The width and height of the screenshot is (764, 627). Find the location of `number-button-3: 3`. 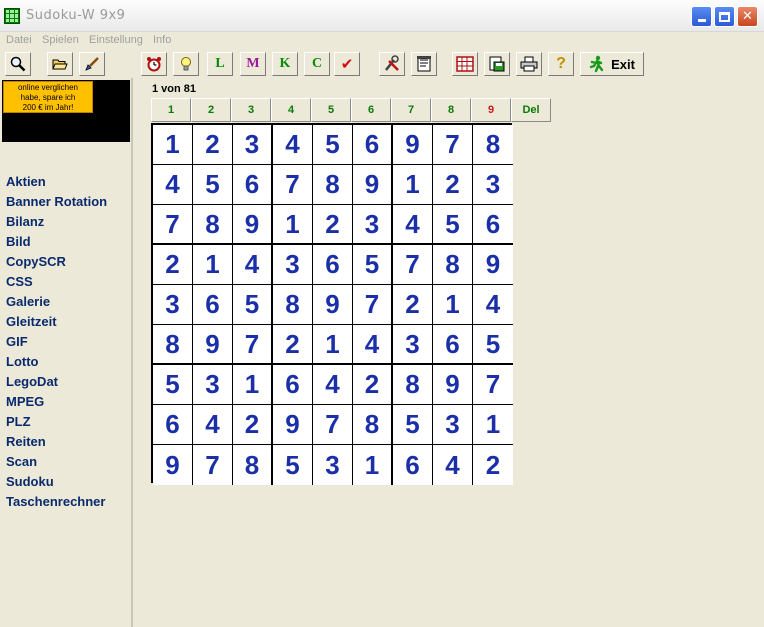

number-button-3: 3 is located at coordinates (251, 110).